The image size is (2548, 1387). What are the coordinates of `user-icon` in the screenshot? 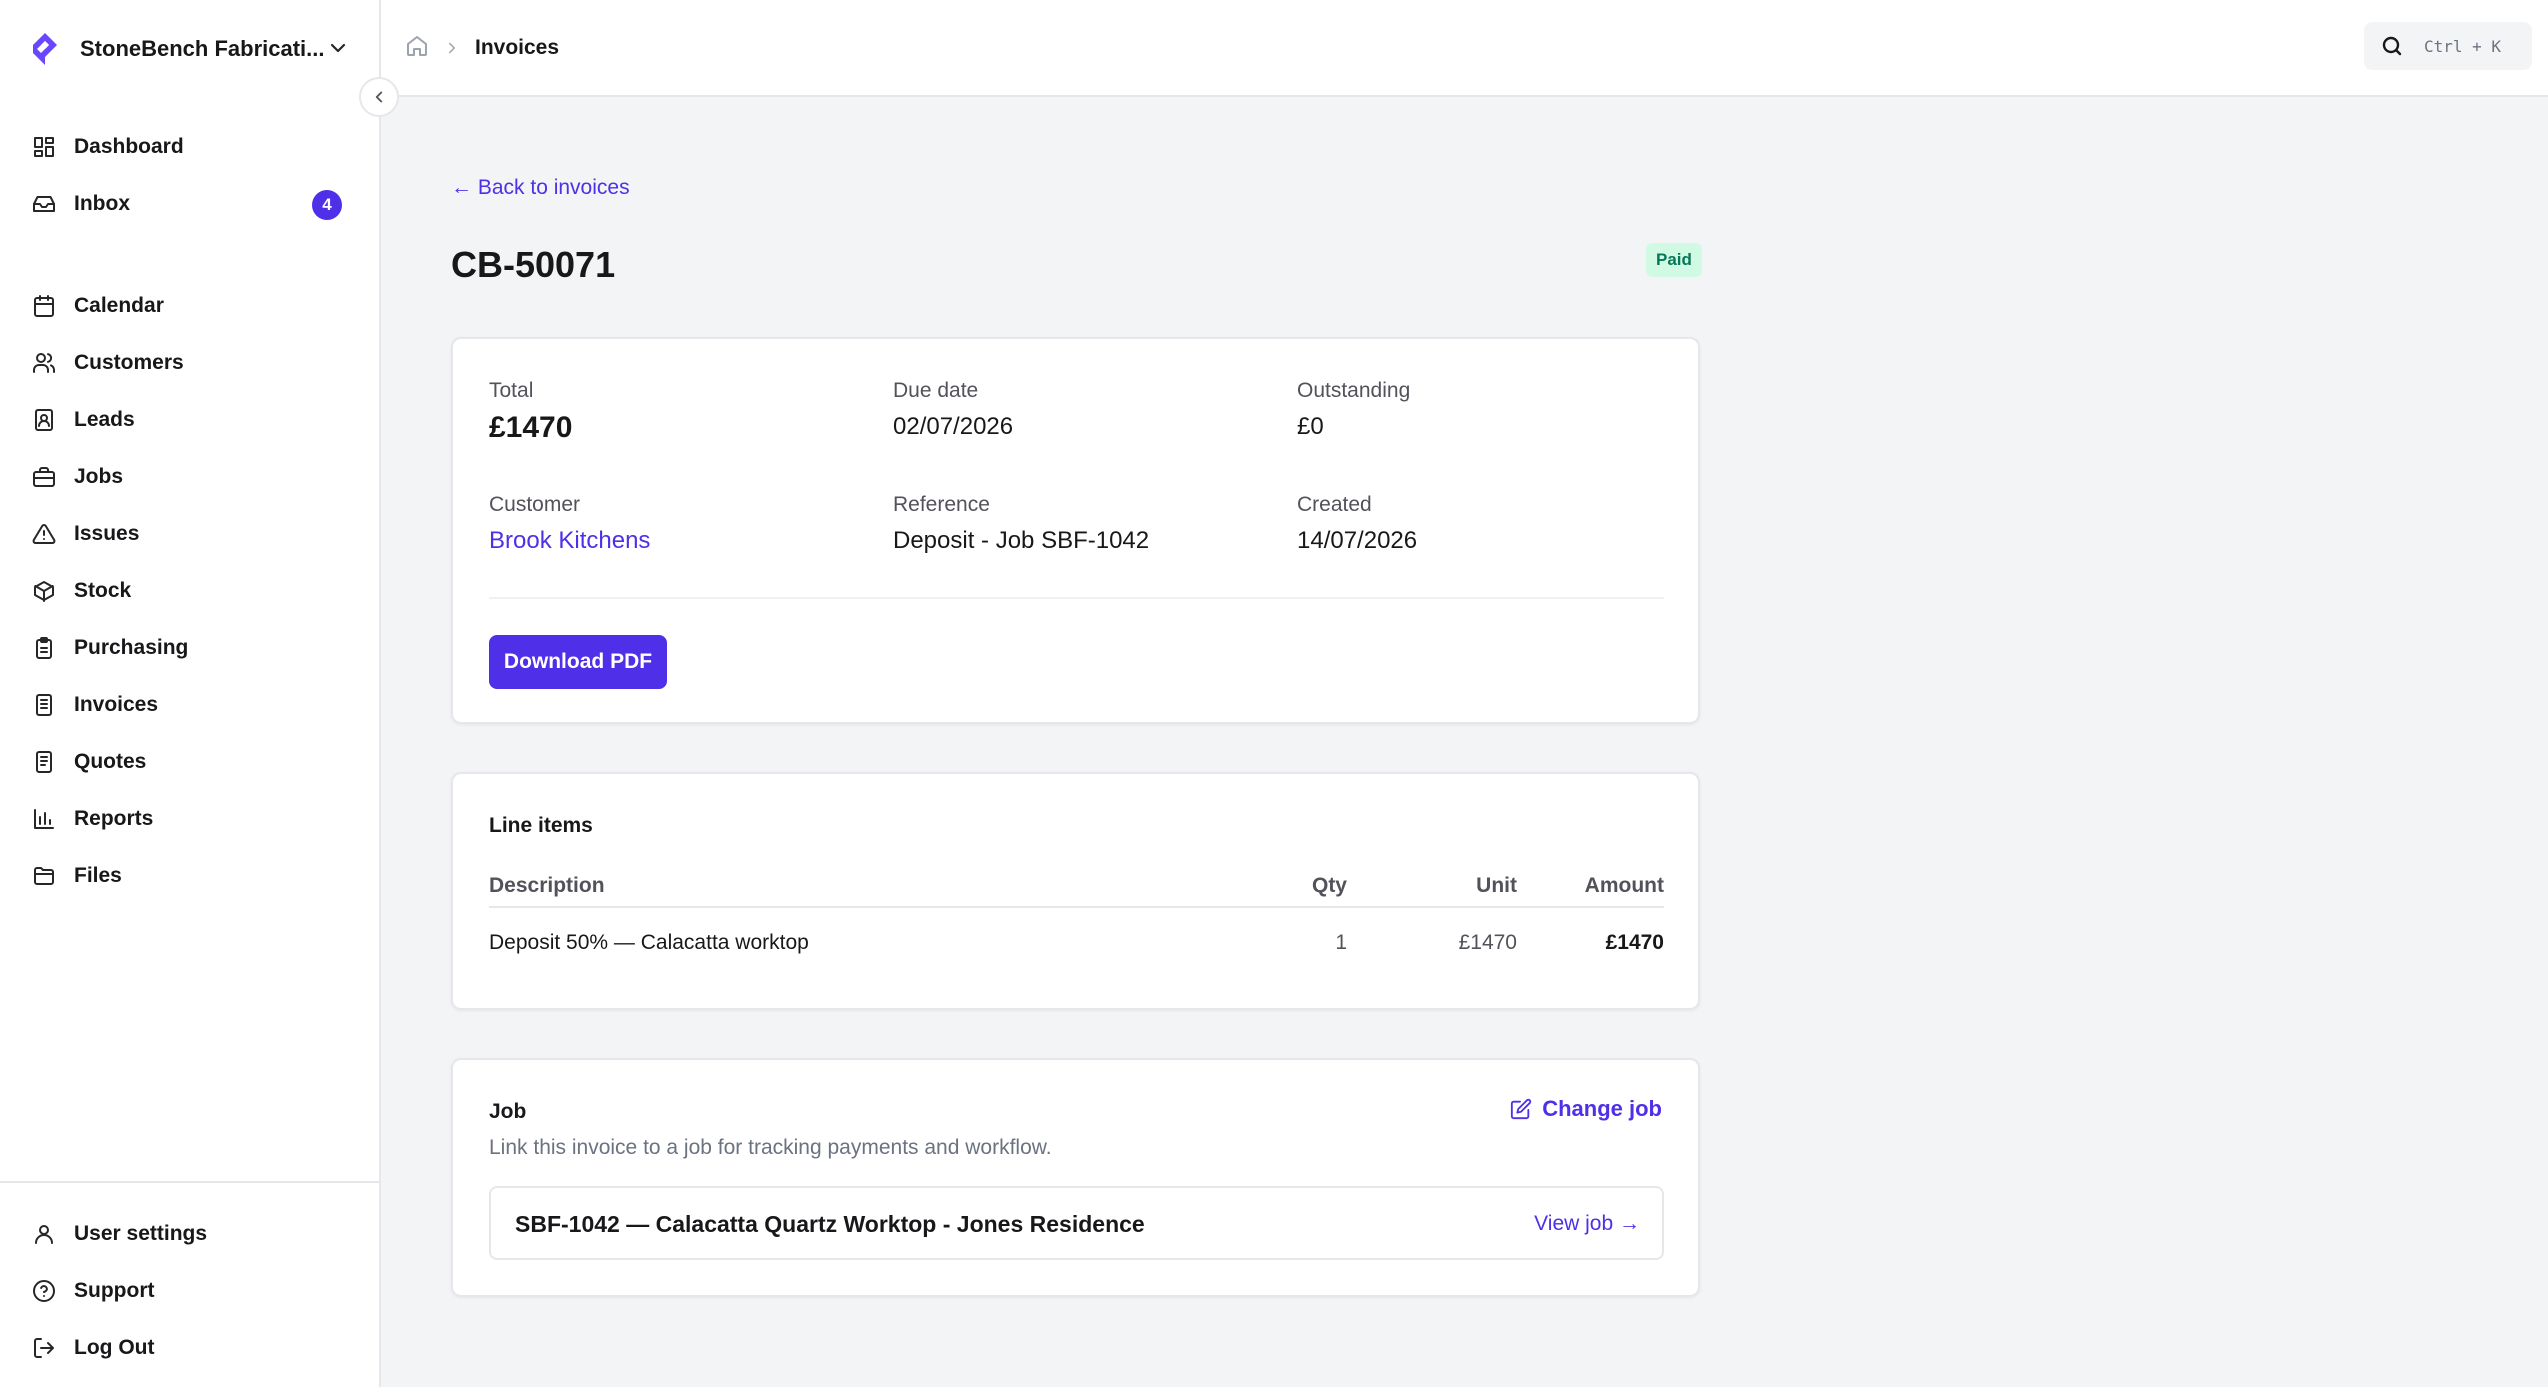 It's located at (44, 1234).